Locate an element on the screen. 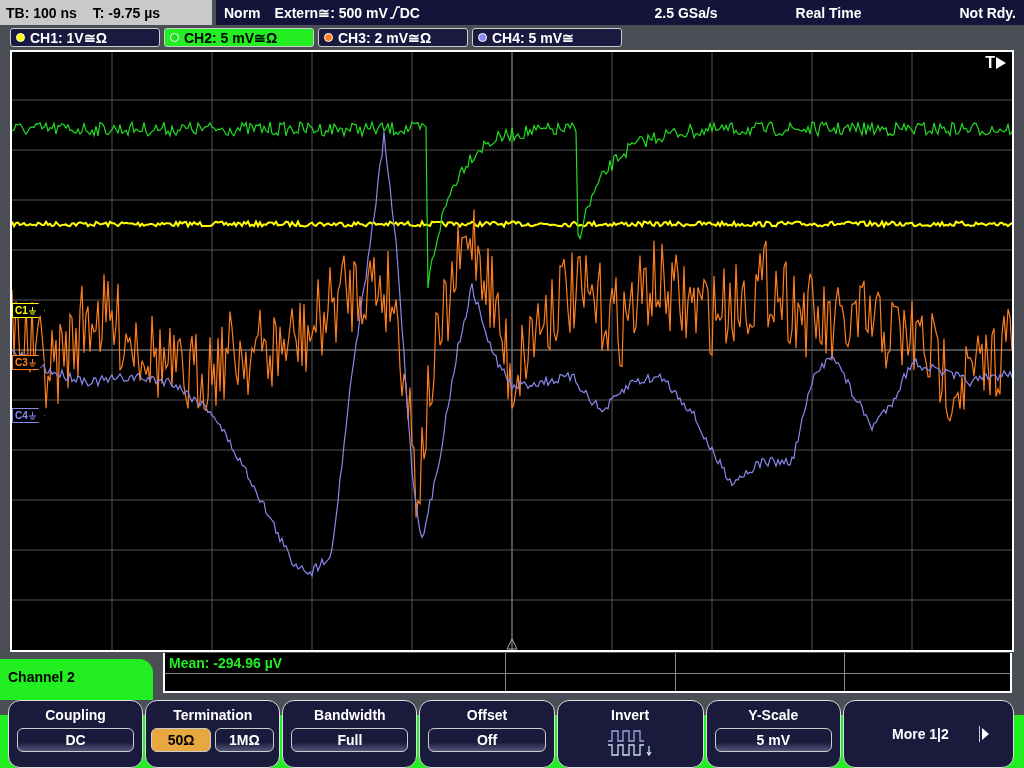  channel-tab: CH3: 2 mV≅Ω is located at coordinates (393, 37).